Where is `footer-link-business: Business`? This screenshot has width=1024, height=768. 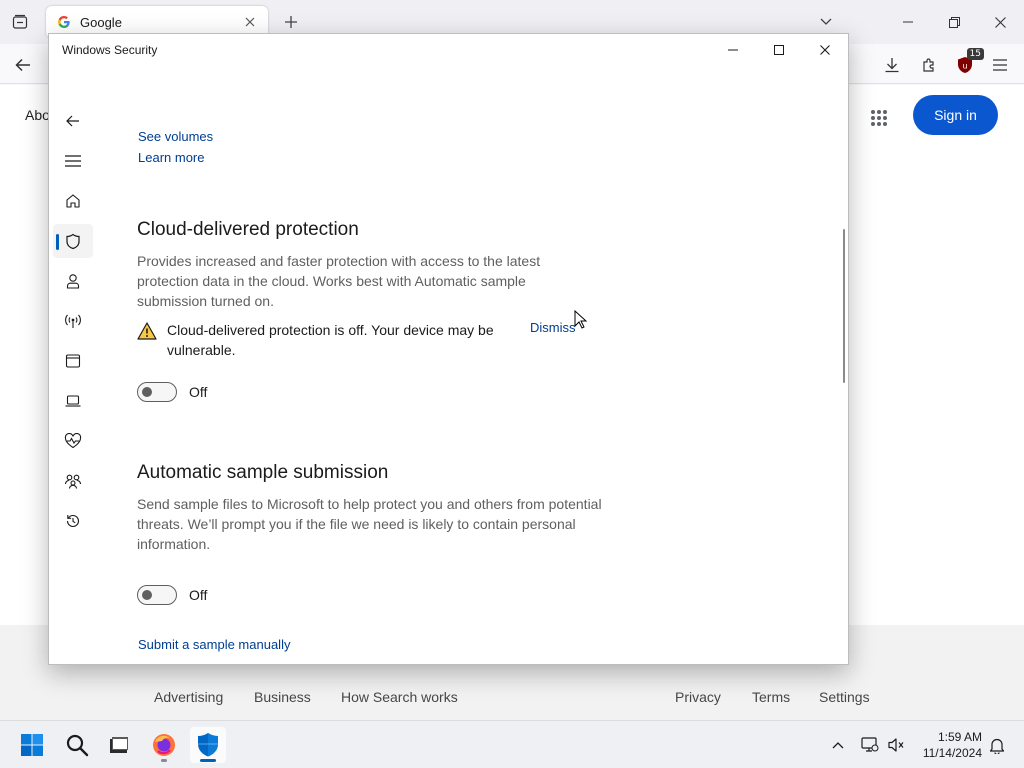 footer-link-business: Business is located at coordinates (282, 697).